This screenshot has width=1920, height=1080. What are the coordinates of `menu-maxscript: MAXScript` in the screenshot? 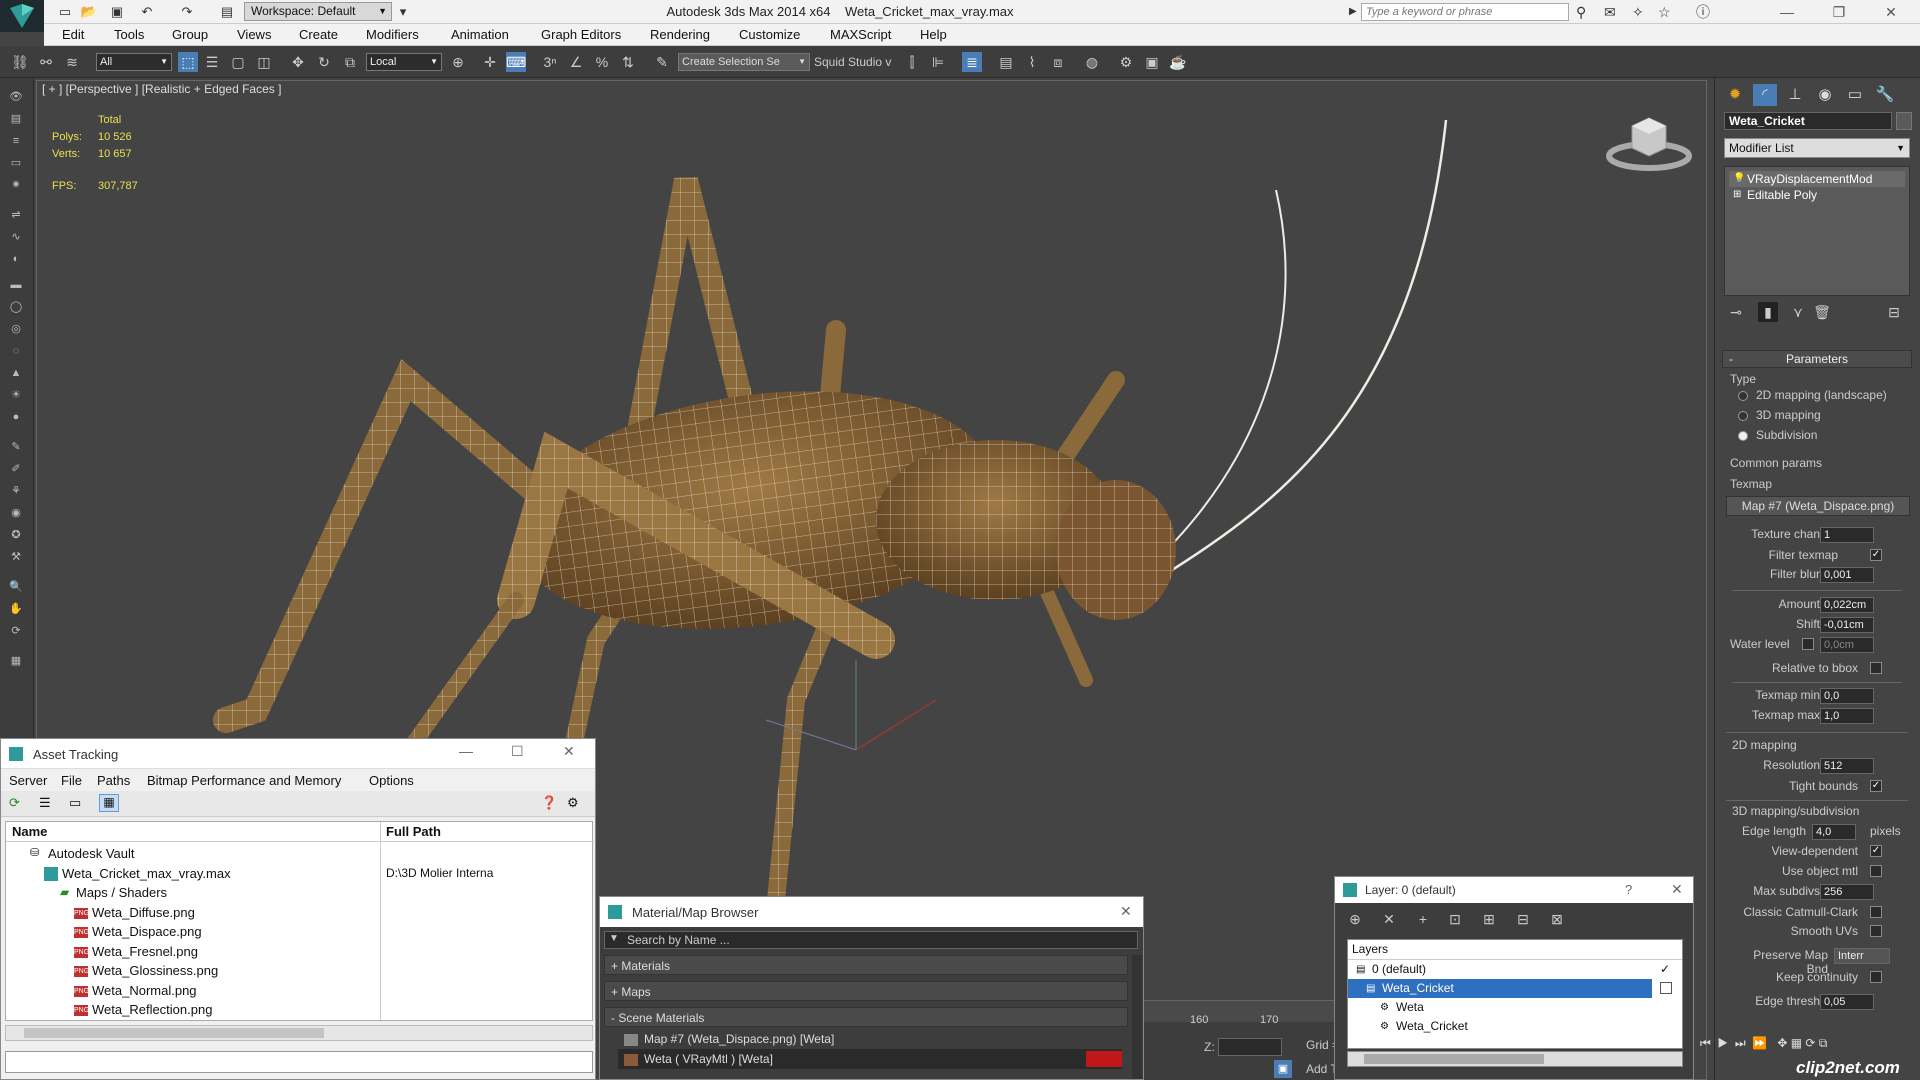 It's located at (860, 34).